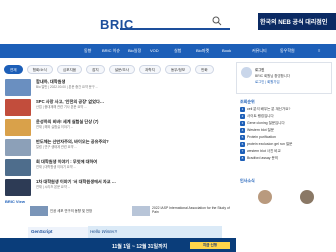 This screenshot has height=252, width=336. I want to click on bric-view-item-0: 인공 세포 연구의 동향 및 전망, so click(71, 210).